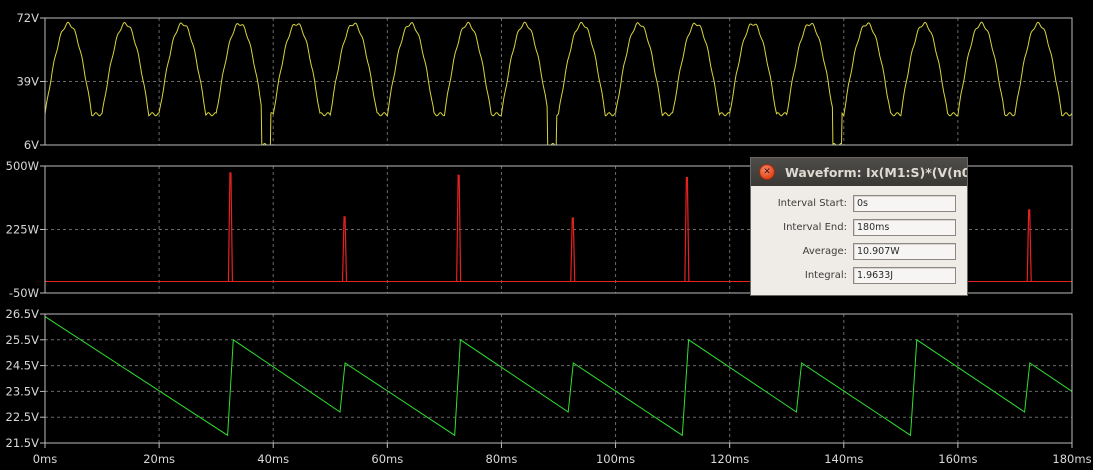 Image resolution: width=1093 pixels, height=470 pixels. Describe the element at coordinates (543, 8) in the screenshot. I see `plot-title-gate: V(gate)` at that location.